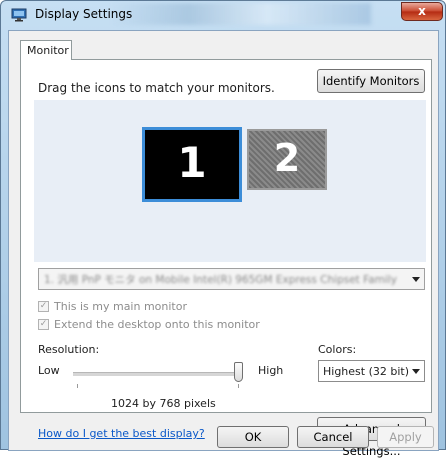  Describe the element at coordinates (405, 437) in the screenshot. I see `apply-button: Apply` at that location.